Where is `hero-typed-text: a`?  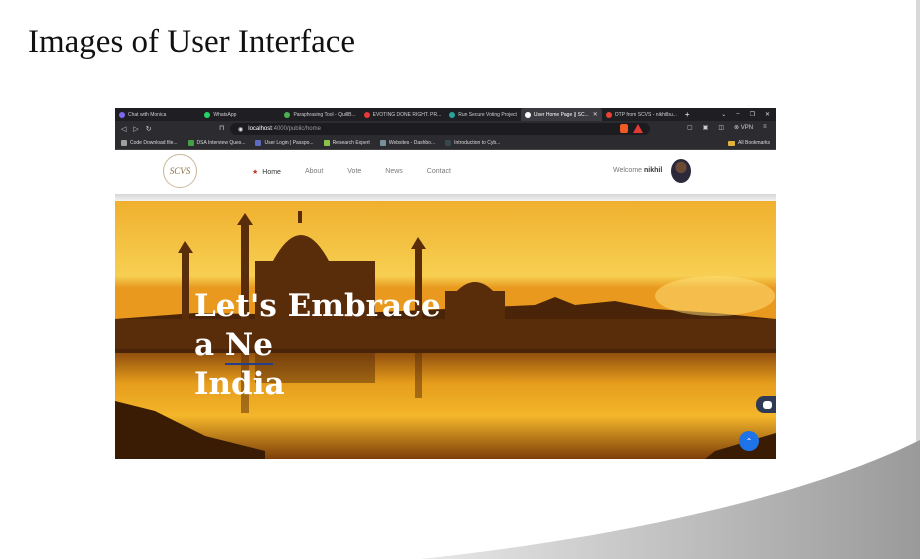 hero-typed-text: a is located at coordinates (209, 345).